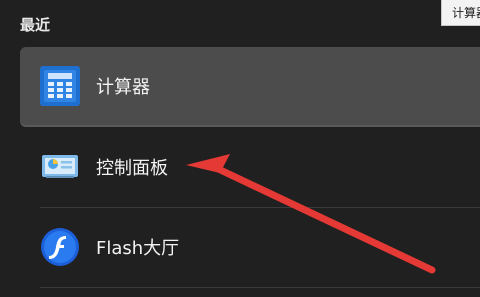 This screenshot has height=297, width=480. Describe the element at coordinates (60, 86) in the screenshot. I see `calculator-icon` at that location.